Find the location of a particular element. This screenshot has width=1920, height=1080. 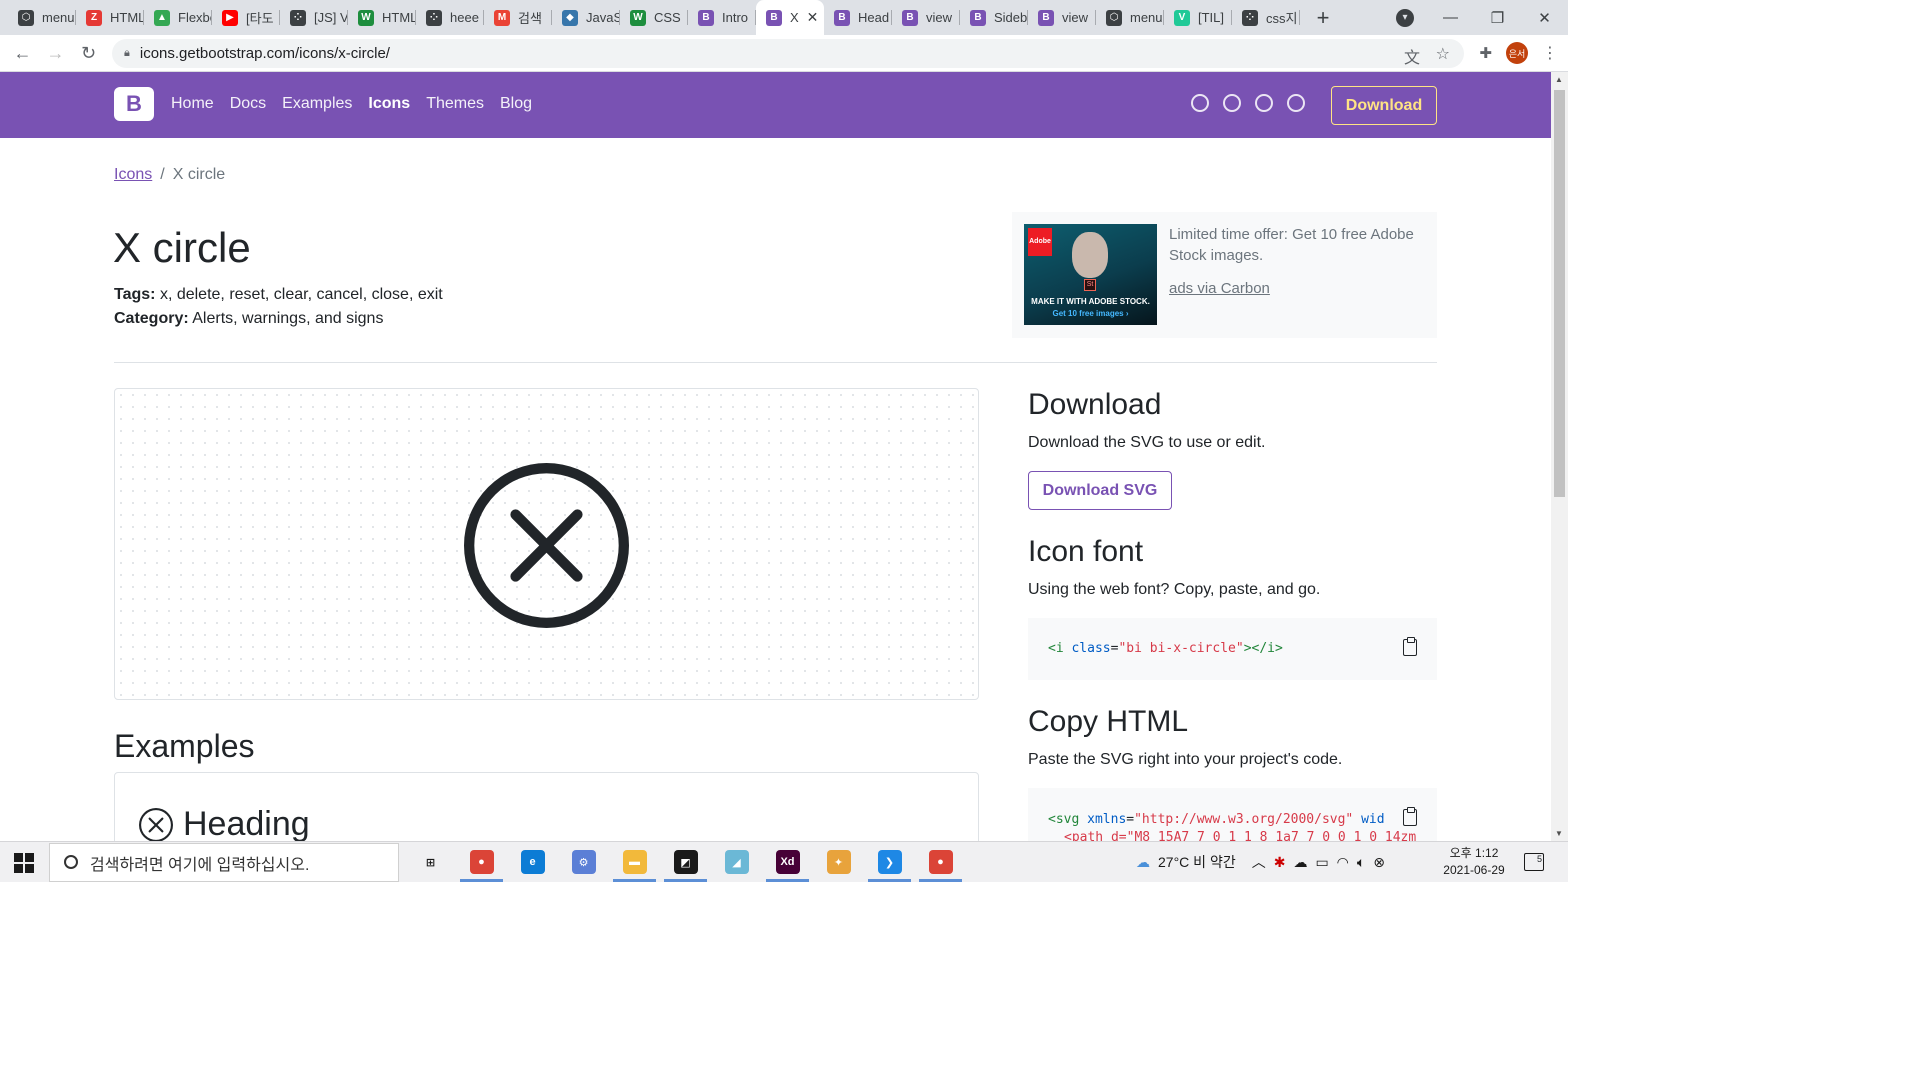

scroll-up-icon: ▲ is located at coordinates (1559, 79).